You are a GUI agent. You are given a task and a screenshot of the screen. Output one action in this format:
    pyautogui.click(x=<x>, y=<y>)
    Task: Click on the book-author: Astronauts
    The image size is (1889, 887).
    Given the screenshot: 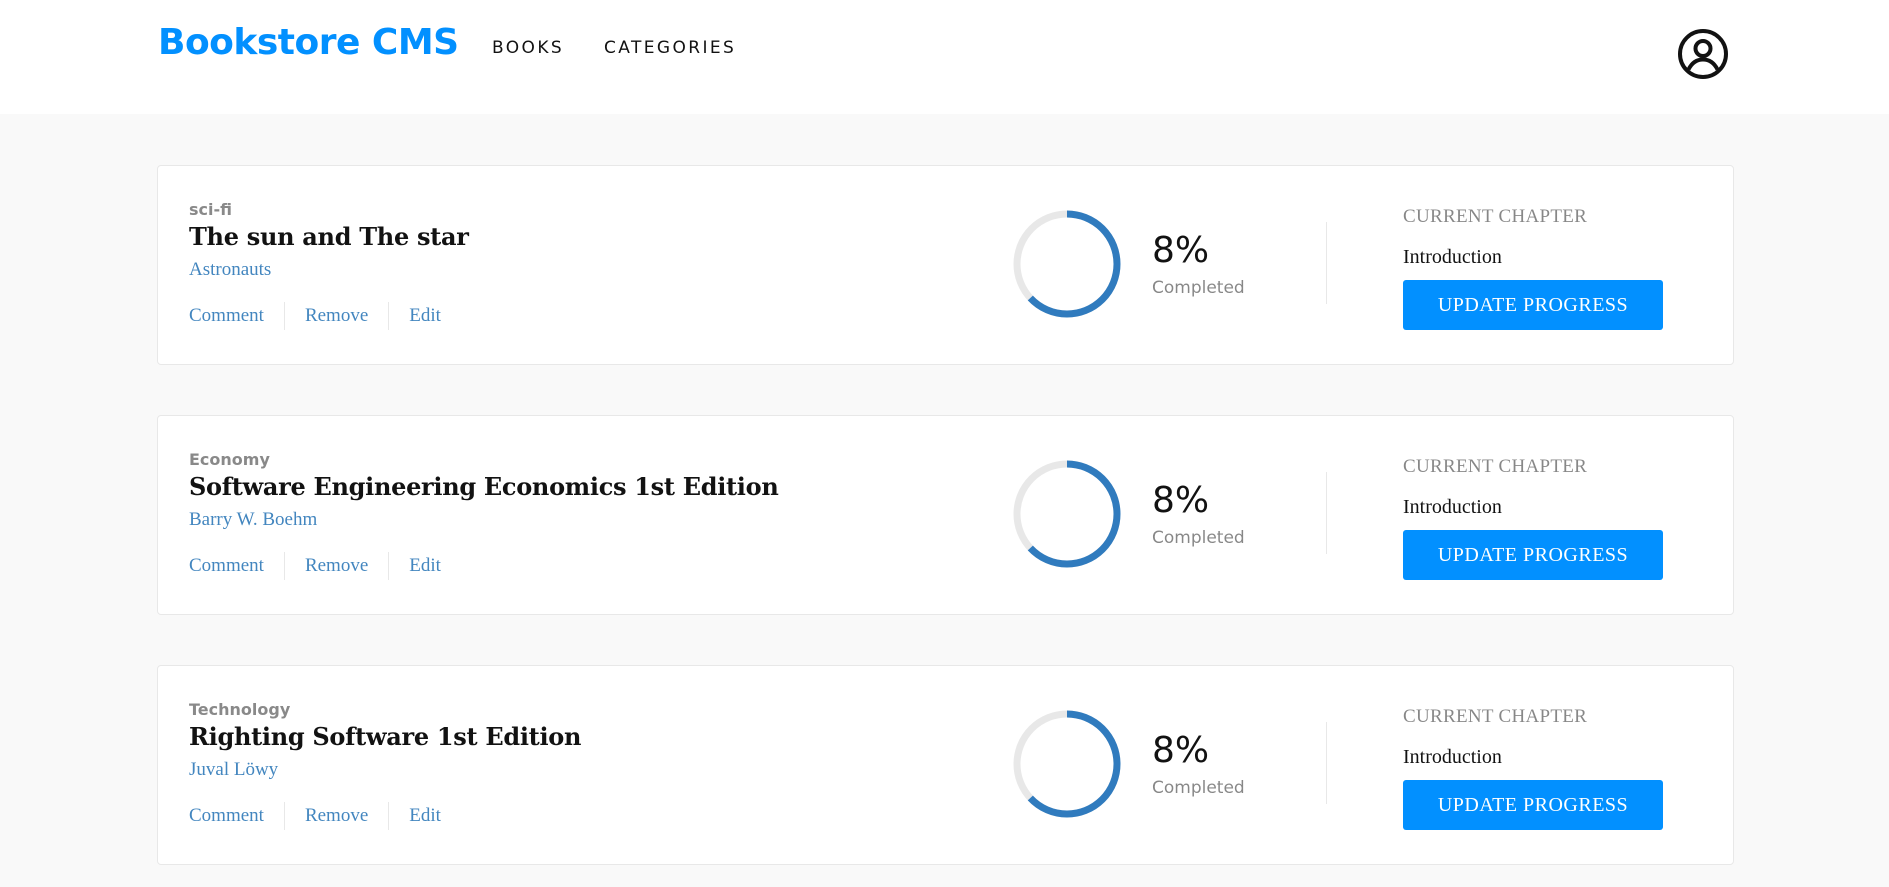 What is the action you would take?
    pyautogui.click(x=230, y=269)
    